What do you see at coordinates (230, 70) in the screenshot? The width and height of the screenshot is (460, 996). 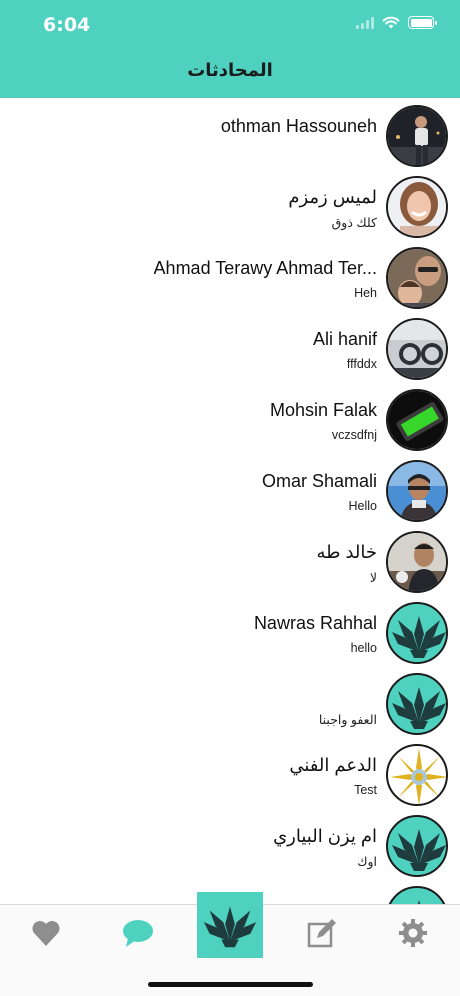 I see `page-title: المحادثات` at bounding box center [230, 70].